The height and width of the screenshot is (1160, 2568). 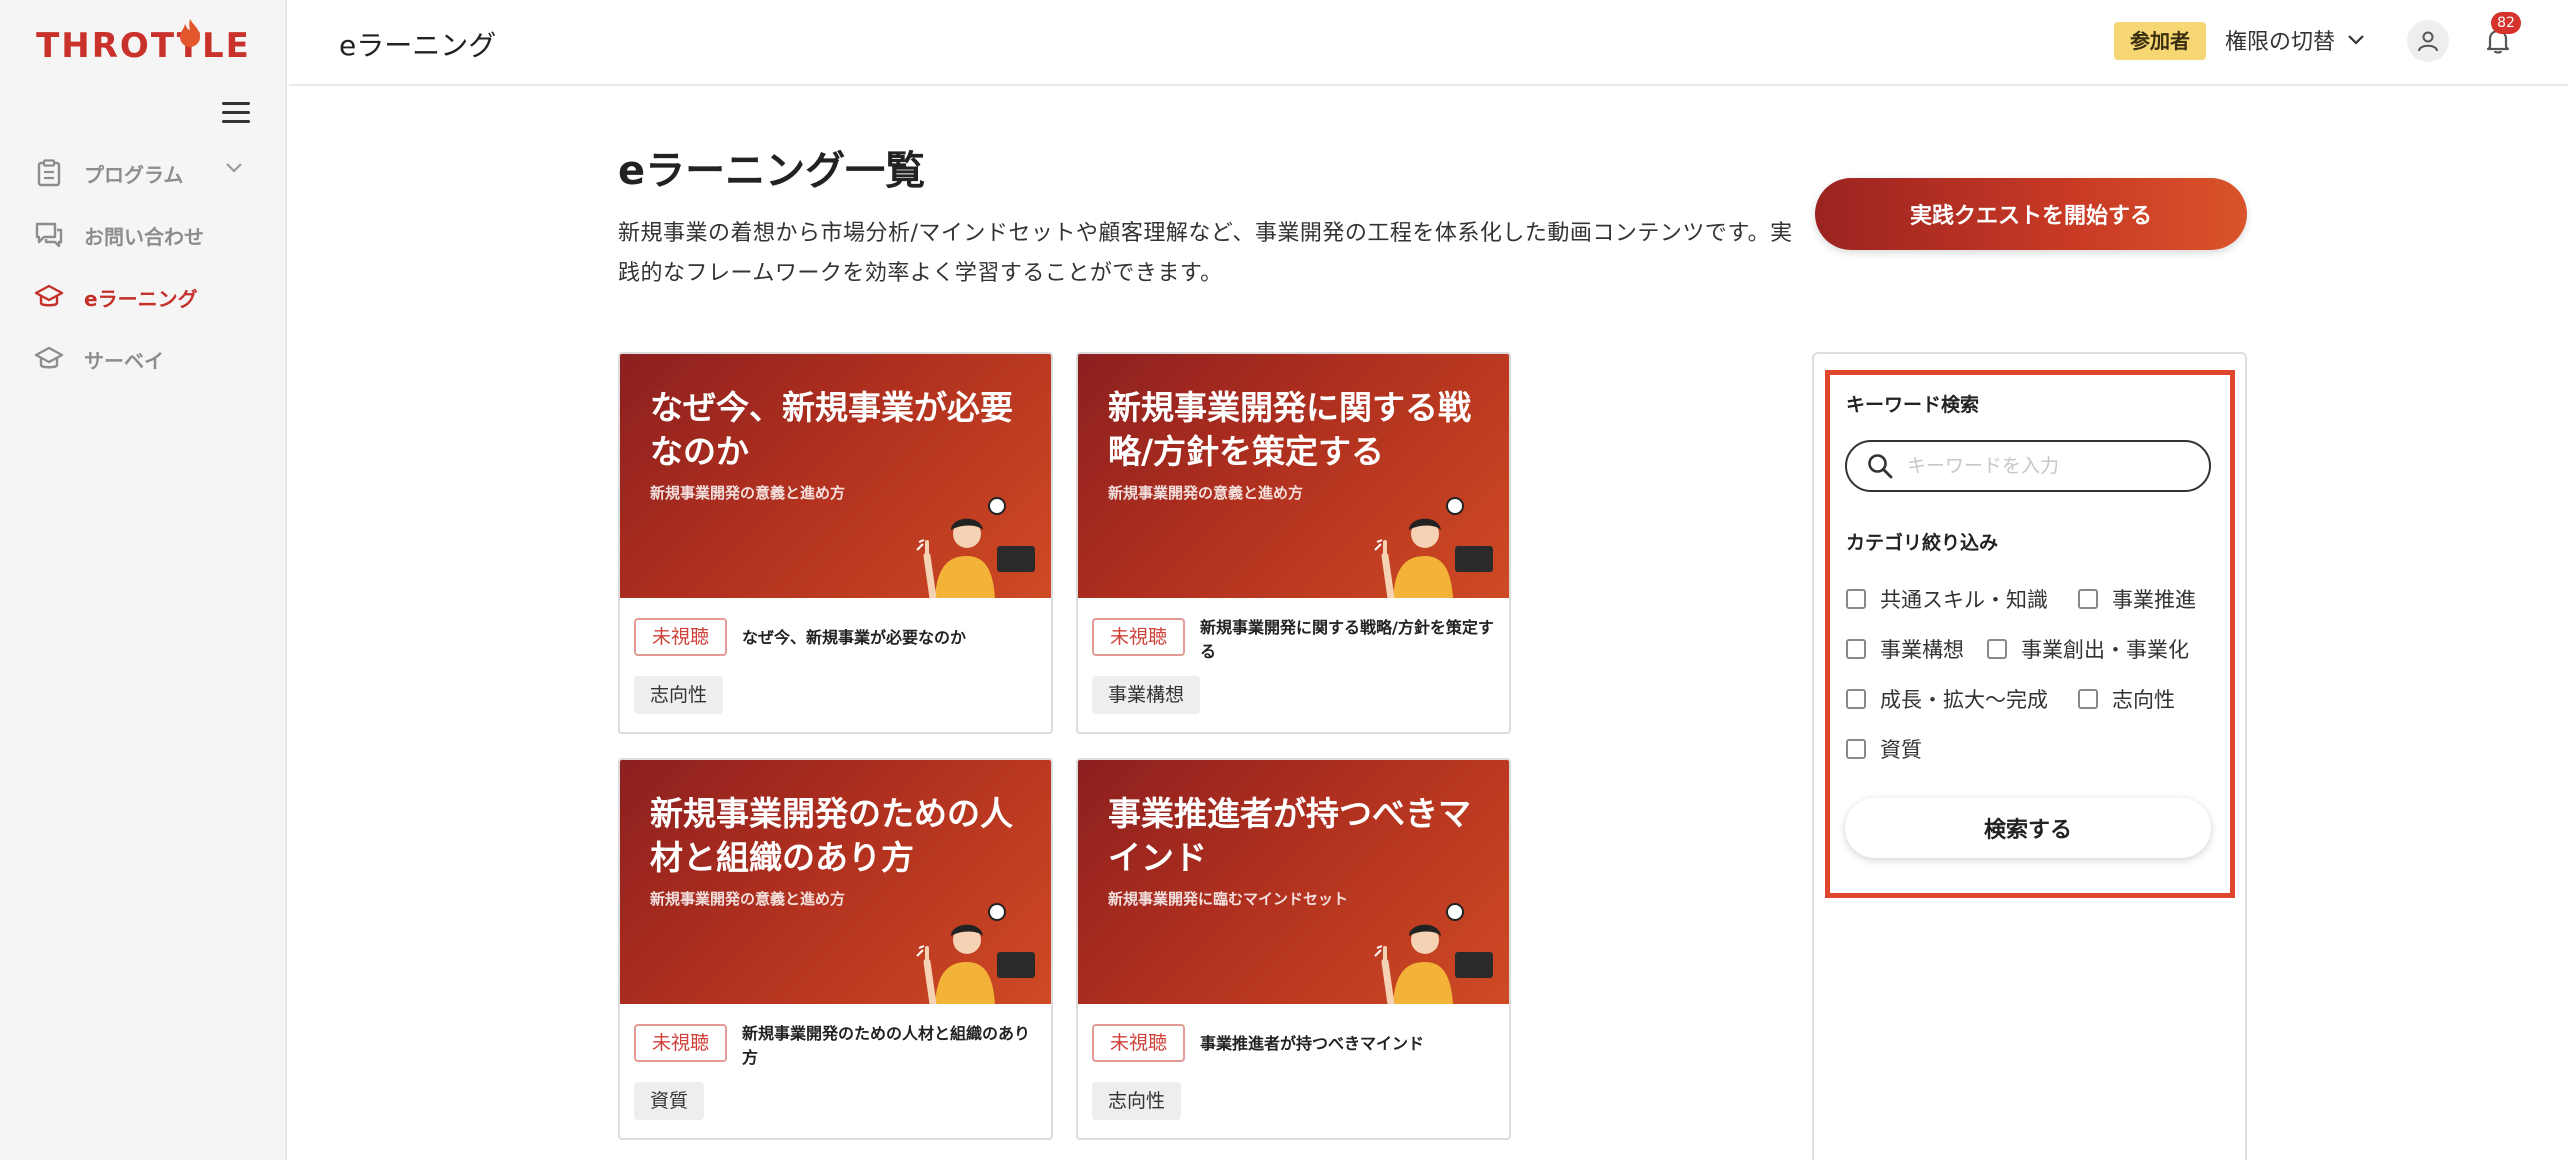 What do you see at coordinates (1922, 543) in the screenshot?
I see `category-filter-label: カテゴリ絞り込み` at bounding box center [1922, 543].